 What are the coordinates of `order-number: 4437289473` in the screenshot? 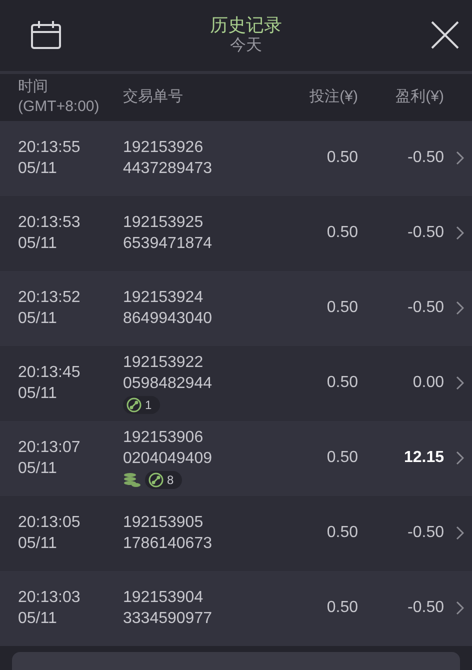 It's located at (168, 169).